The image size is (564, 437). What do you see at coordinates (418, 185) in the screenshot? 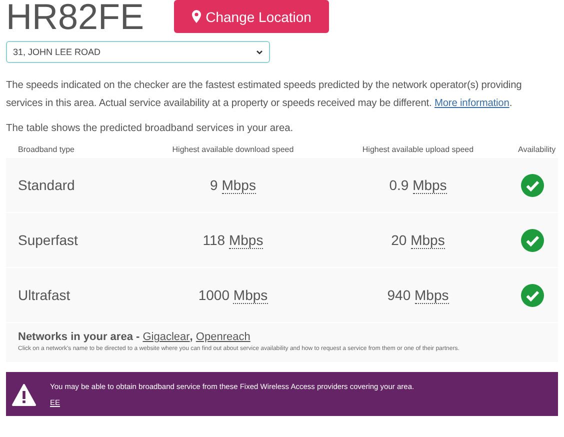
I see `table-cell-text: 0.9 Mbps` at bounding box center [418, 185].